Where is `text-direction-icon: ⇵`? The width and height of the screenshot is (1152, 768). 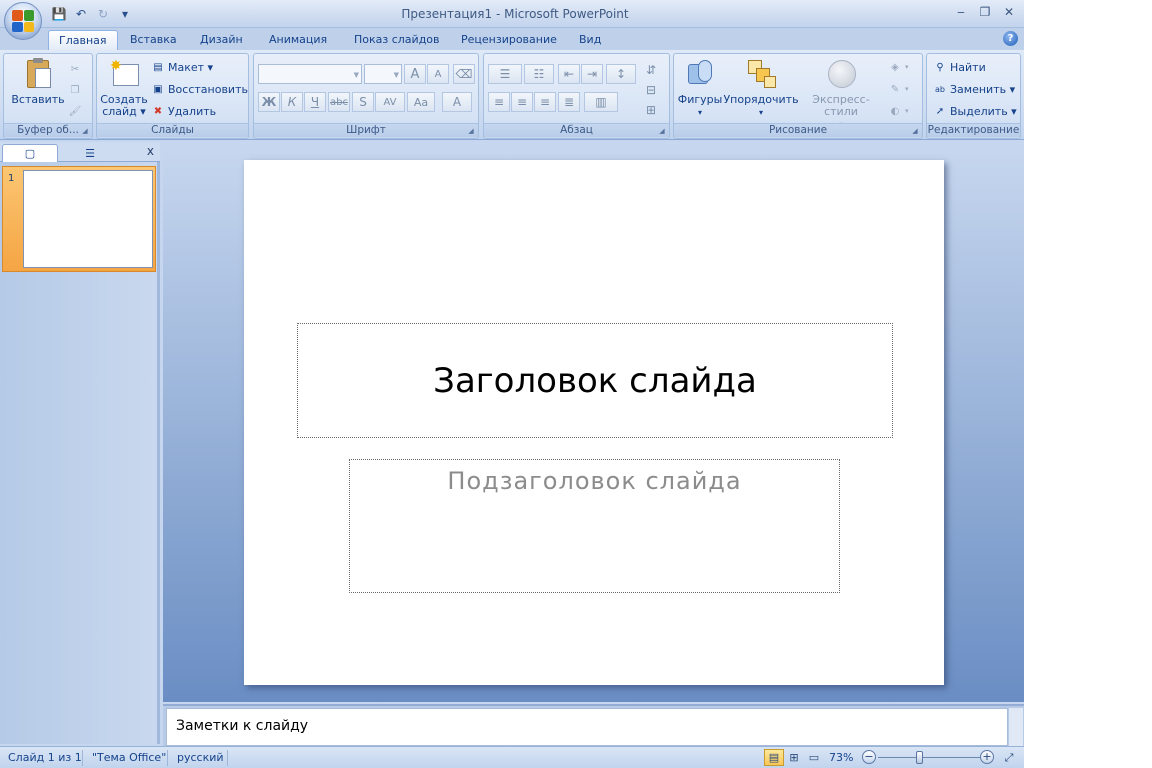 text-direction-icon: ⇵ is located at coordinates (651, 70).